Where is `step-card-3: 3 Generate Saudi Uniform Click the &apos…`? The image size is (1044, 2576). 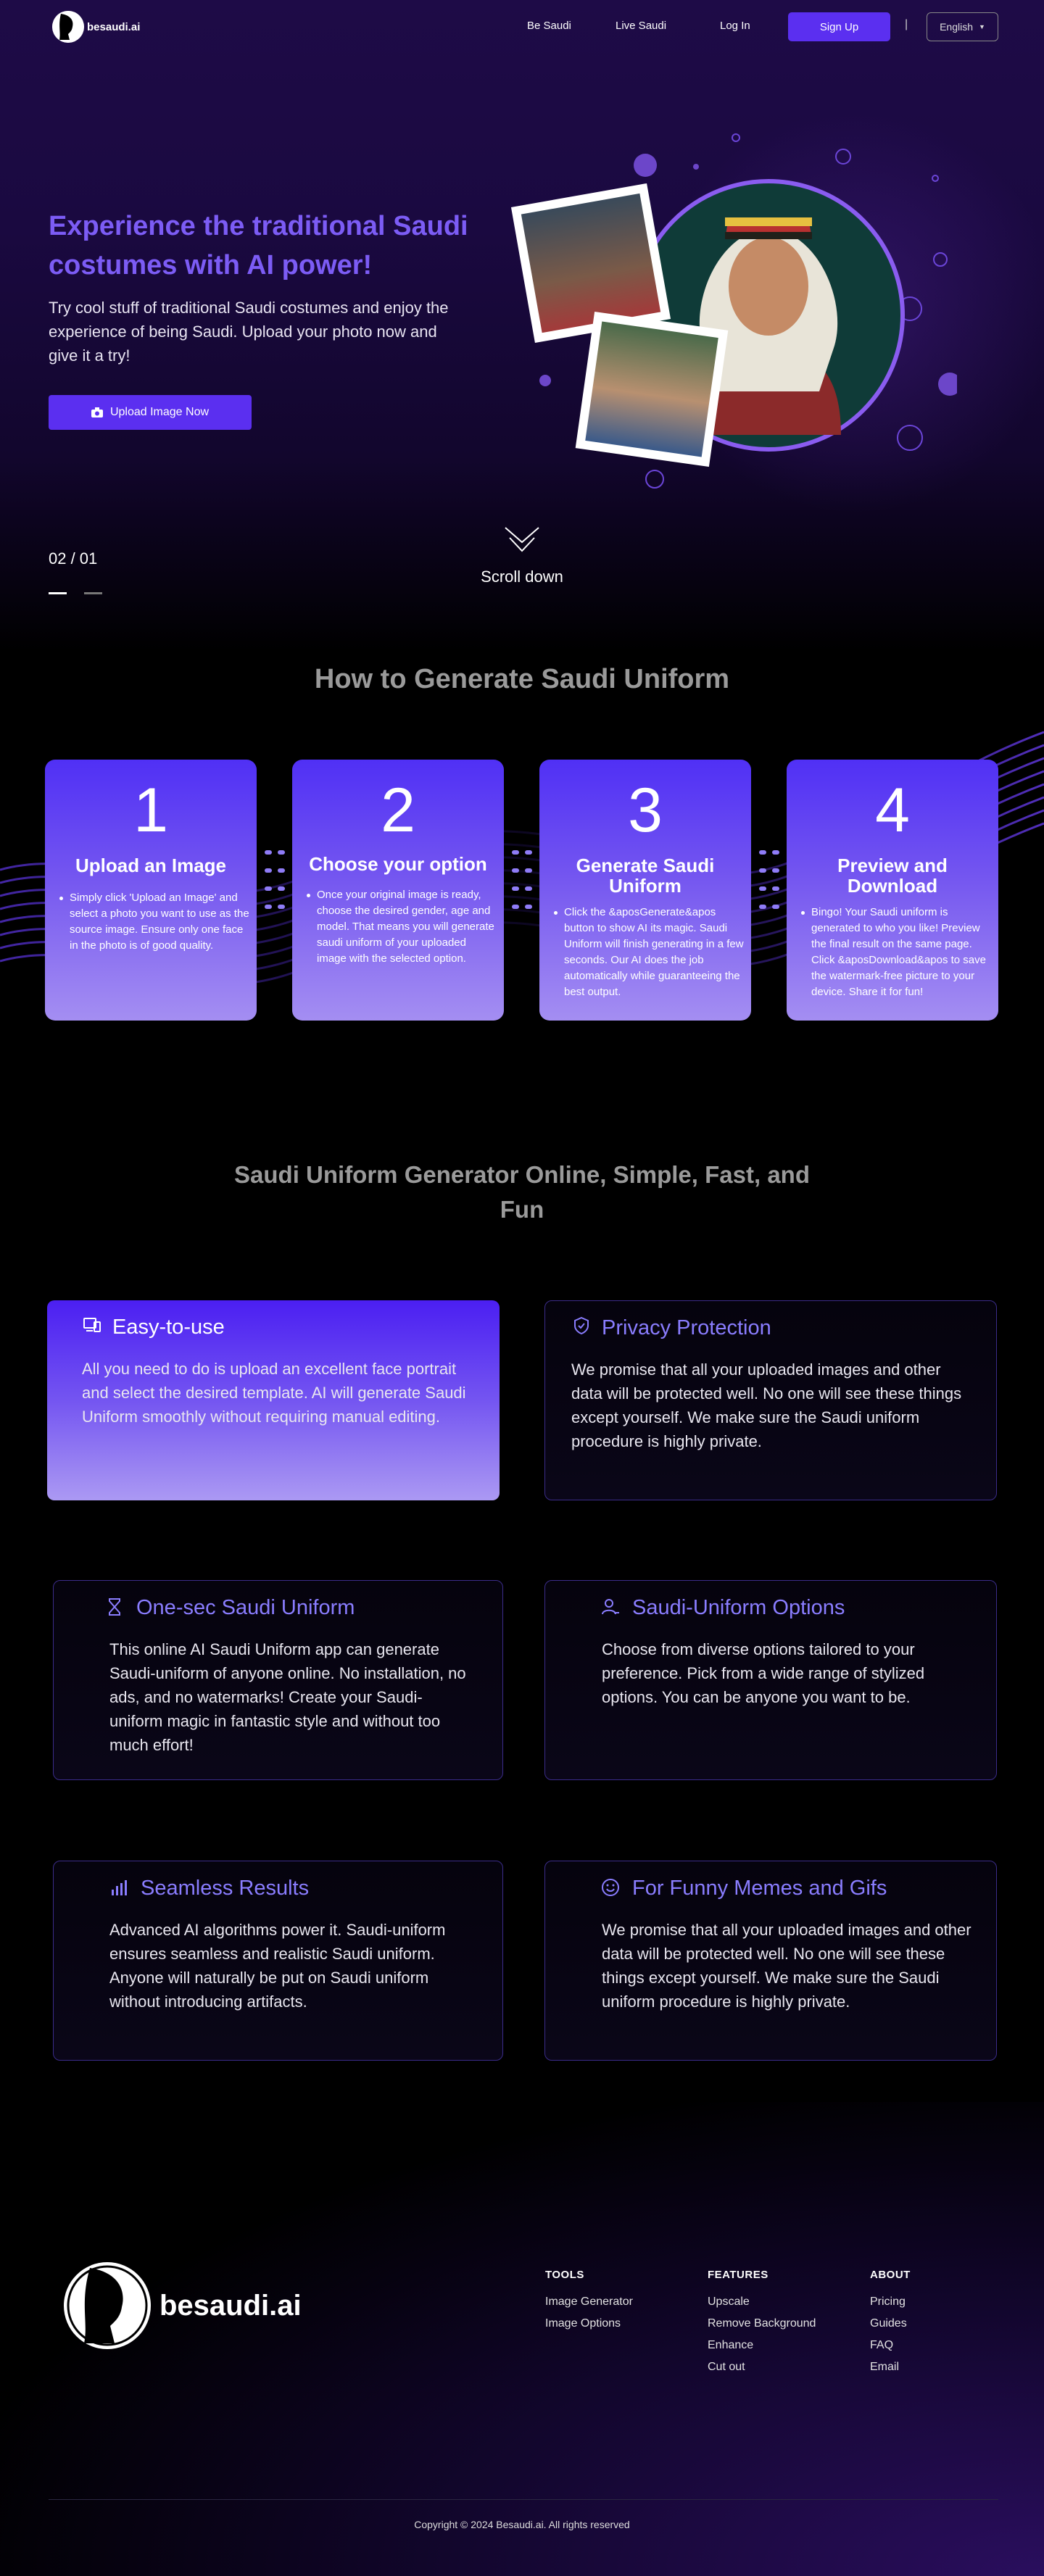
step-card-3: 3 Generate Saudi Uniform Click the &apos… is located at coordinates (645, 890).